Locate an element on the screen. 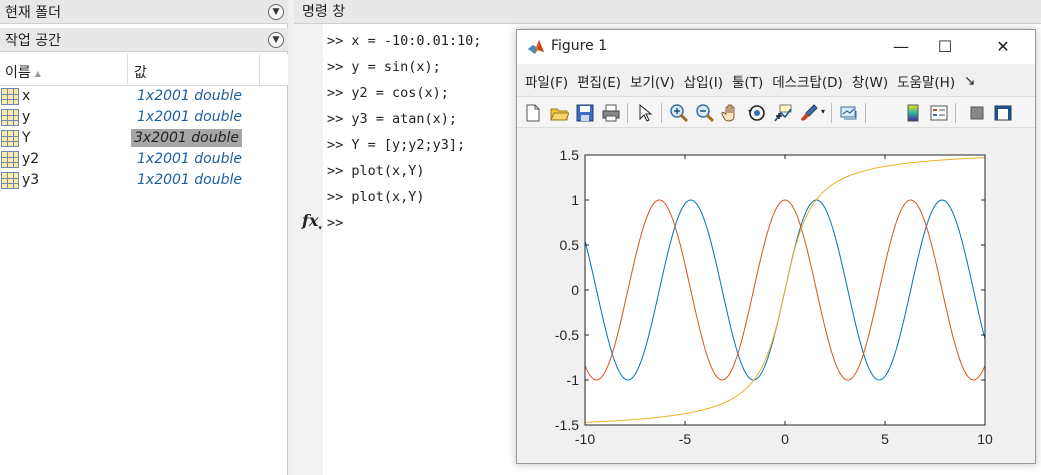 Image resolution: width=1041 pixels, height=475 pixels. menu-item: 파일(F) is located at coordinates (546, 81).